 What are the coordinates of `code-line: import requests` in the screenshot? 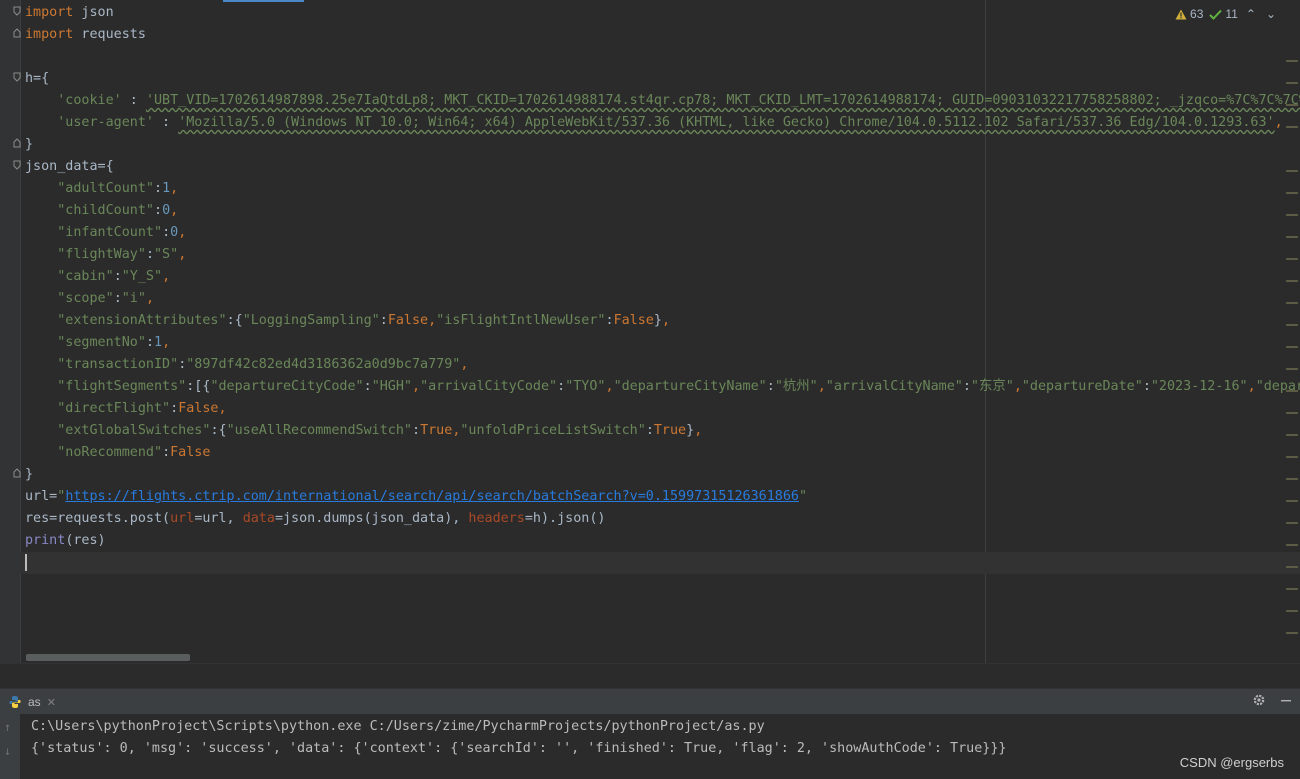 It's located at (85, 34).